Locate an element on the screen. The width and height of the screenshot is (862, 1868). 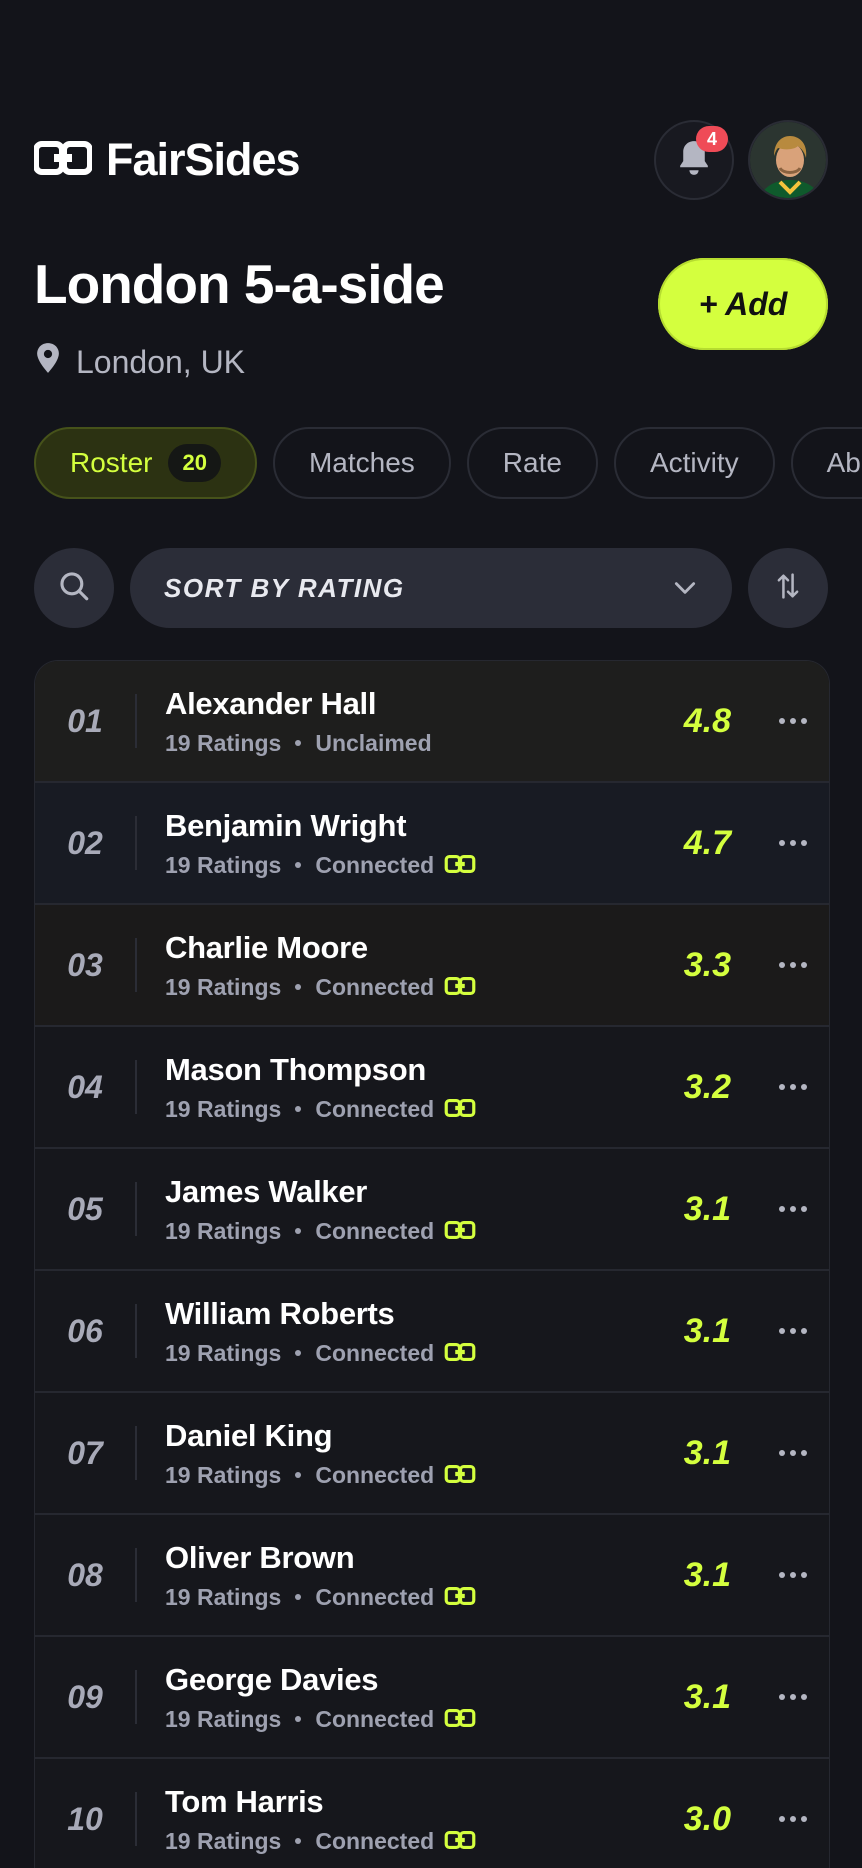
player-row: 10 Tom Harris 19 Ratings Connected 3.0 is located at coordinates (432, 1813).